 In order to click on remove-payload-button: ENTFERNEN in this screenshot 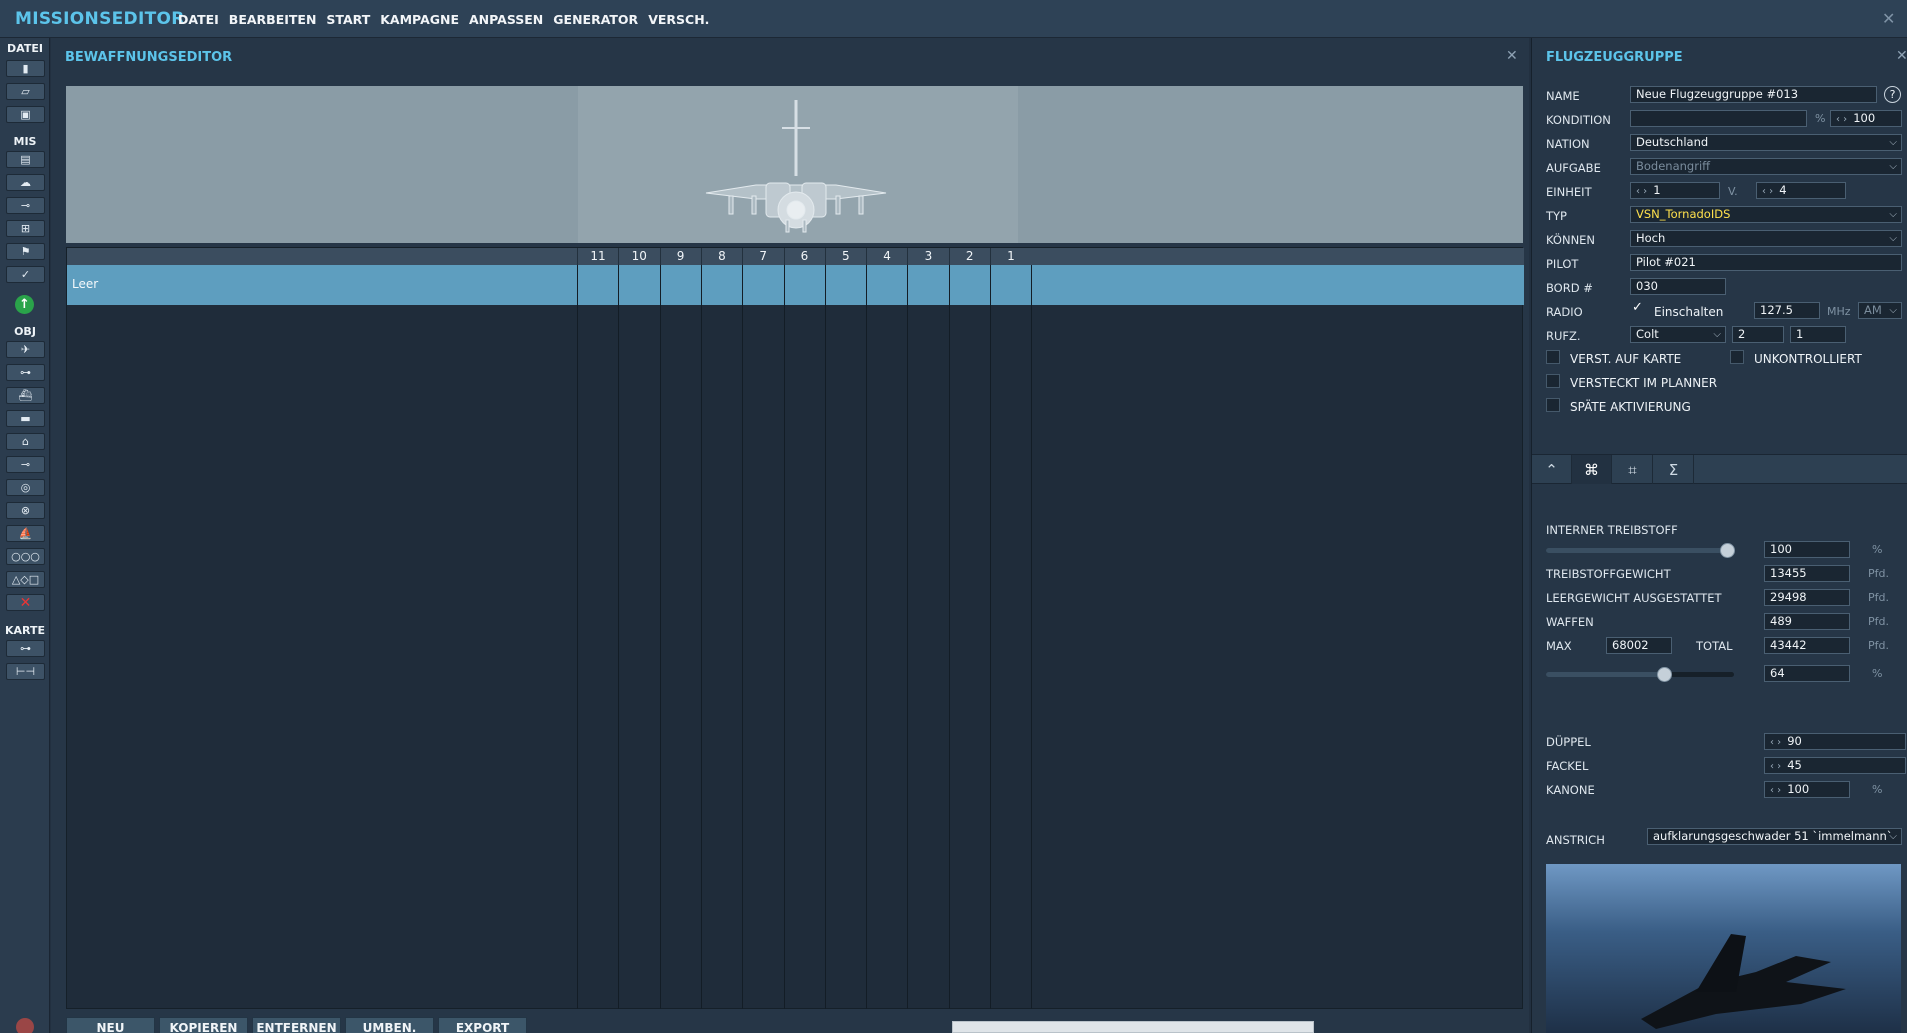, I will do `click(296, 1025)`.